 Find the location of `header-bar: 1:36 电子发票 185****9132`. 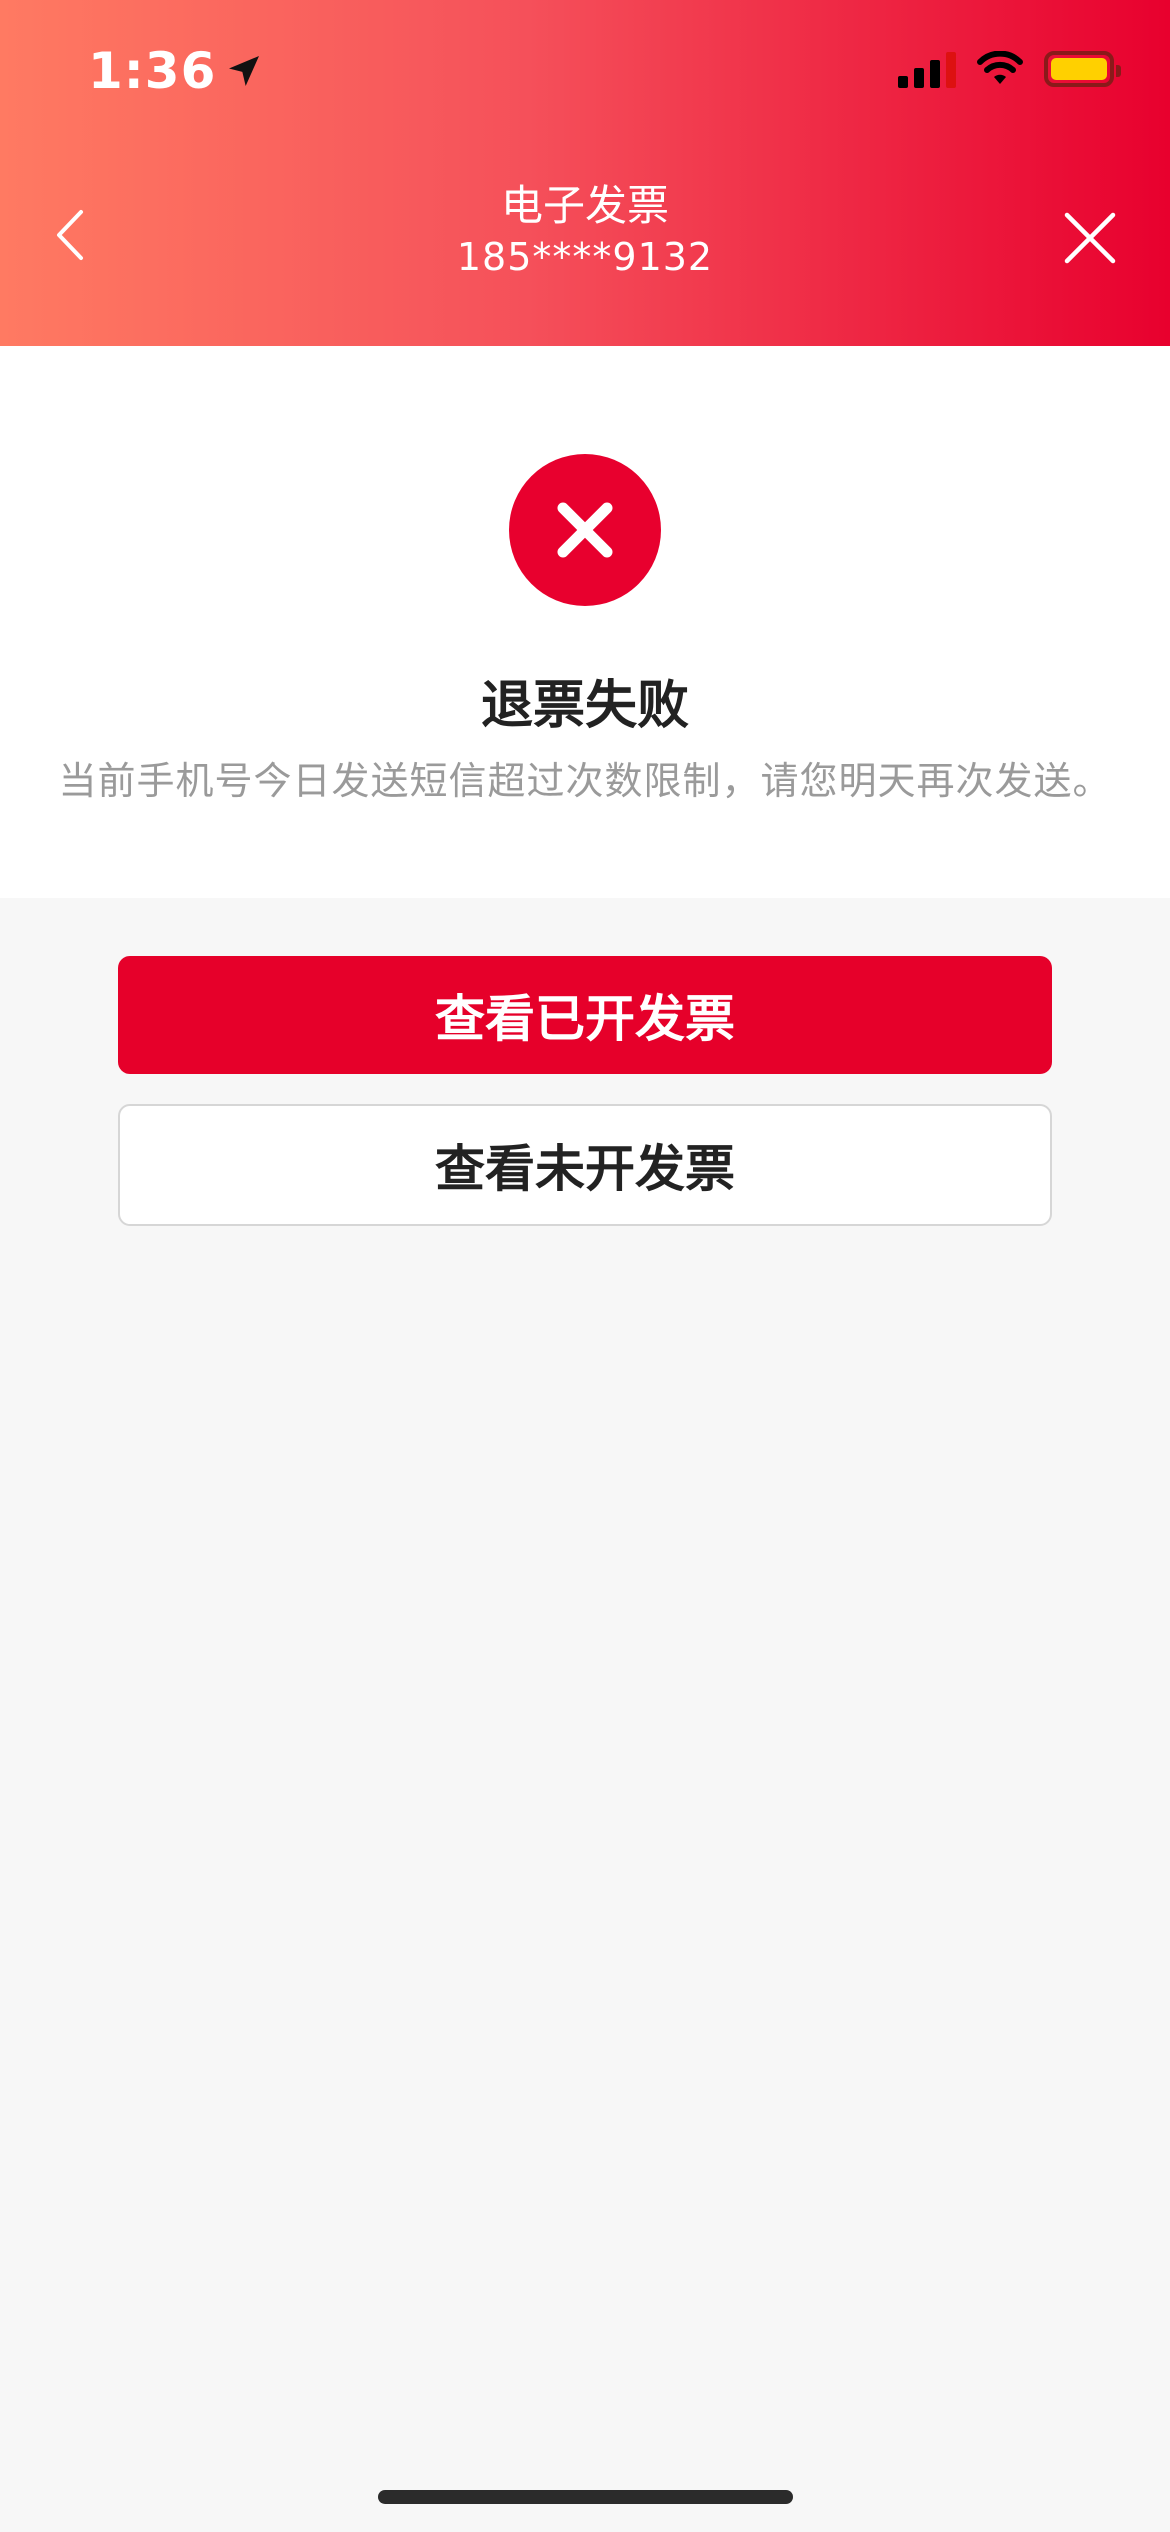

header-bar: 1:36 电子发票 185****9132 is located at coordinates (585, 173).